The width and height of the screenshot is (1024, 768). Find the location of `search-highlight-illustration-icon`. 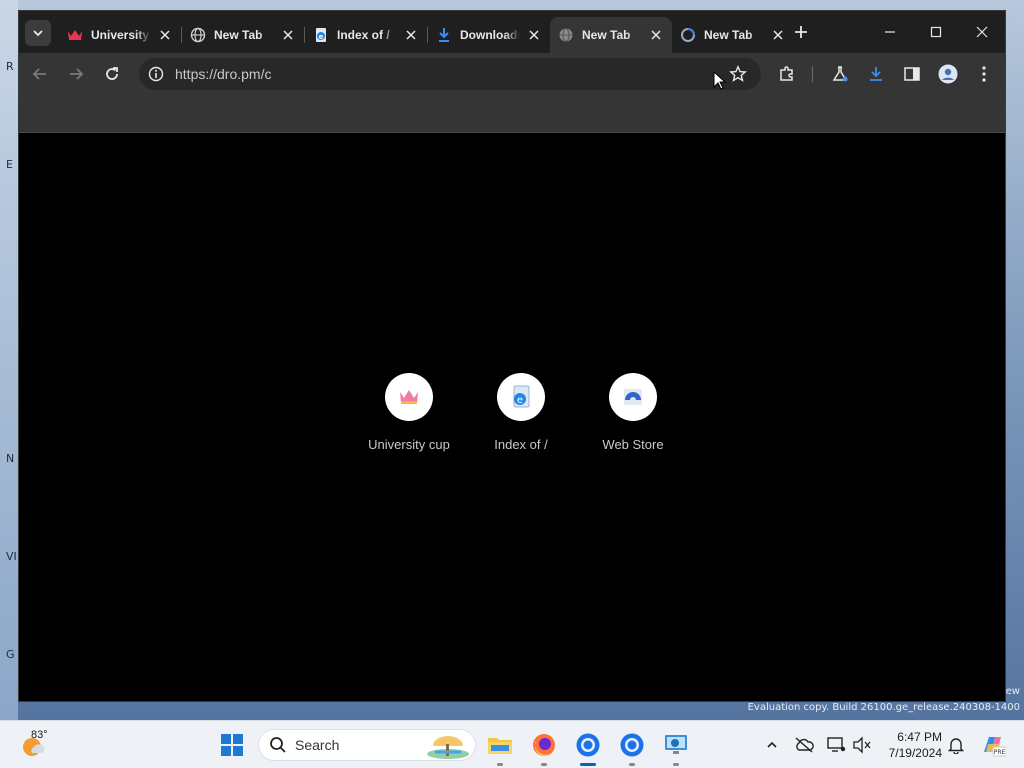

search-highlight-illustration-icon is located at coordinates (448, 747).